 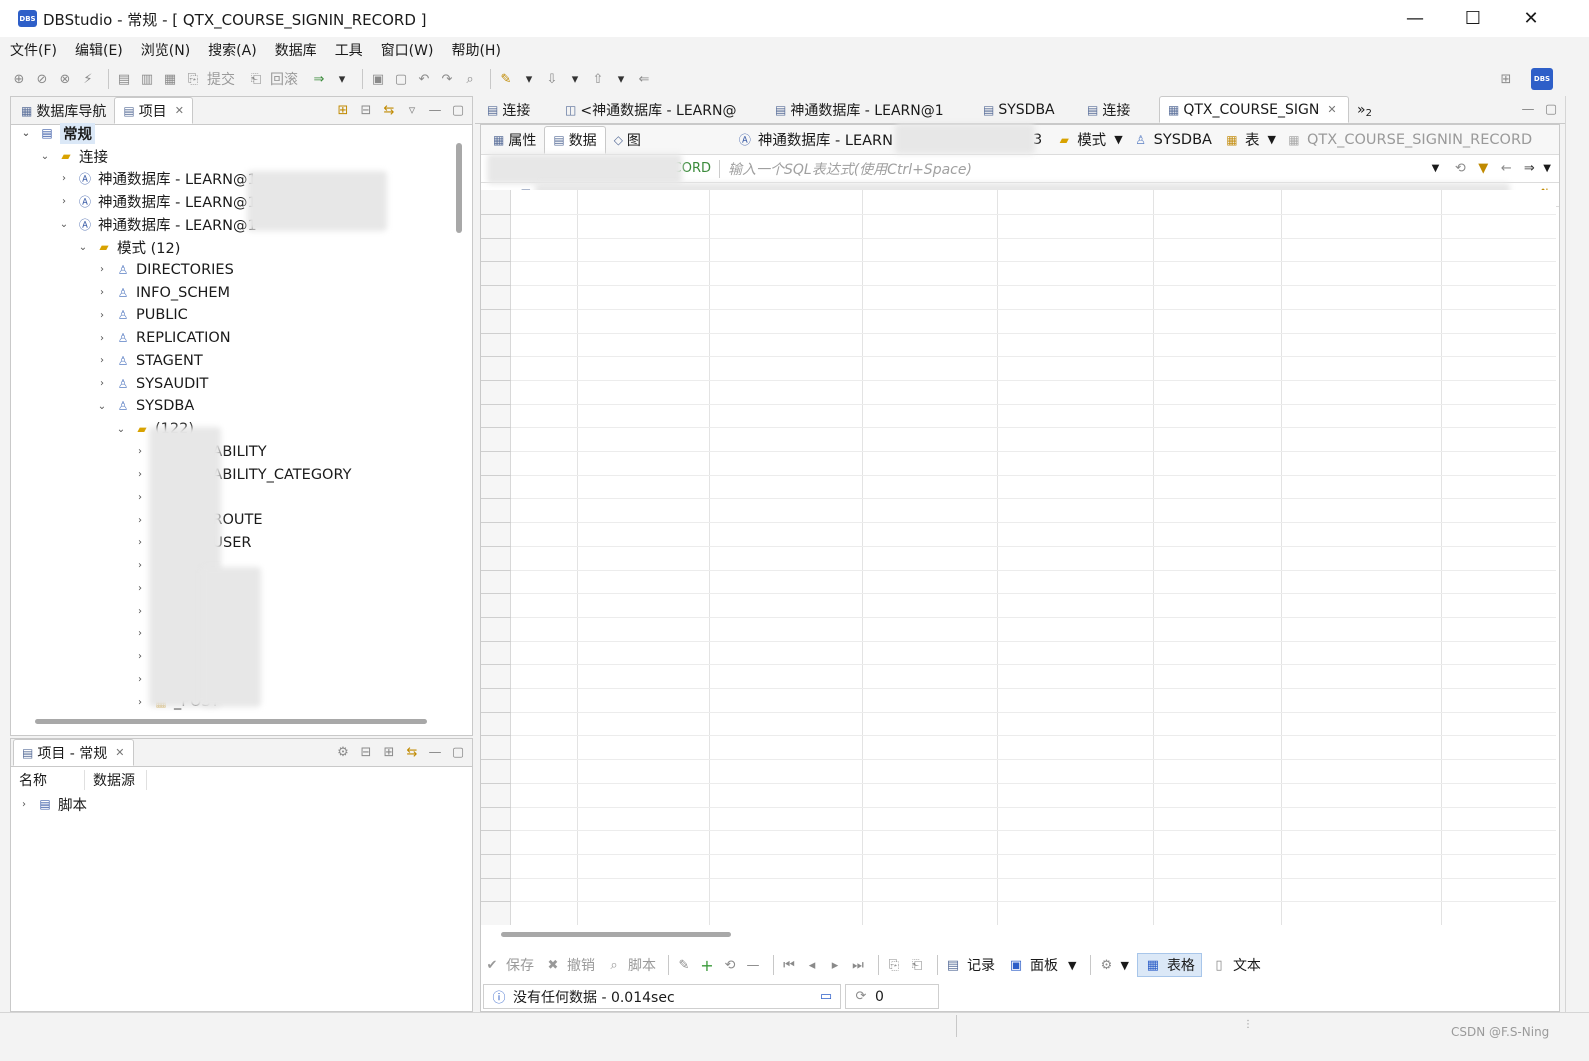 What do you see at coordinates (389, 111) in the screenshot?
I see `link-editor-icon: ⇆` at bounding box center [389, 111].